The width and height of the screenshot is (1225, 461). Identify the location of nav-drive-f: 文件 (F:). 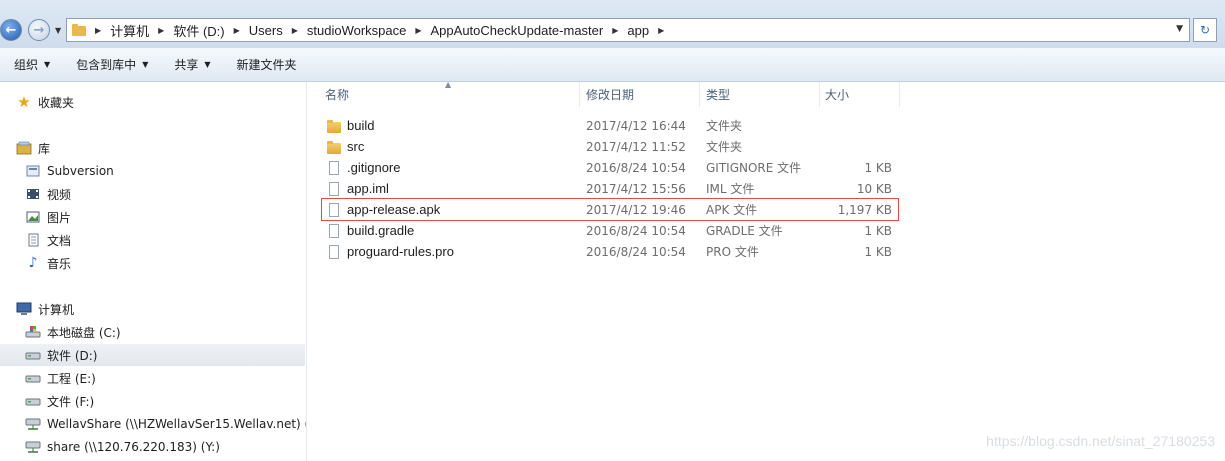
(59, 401).